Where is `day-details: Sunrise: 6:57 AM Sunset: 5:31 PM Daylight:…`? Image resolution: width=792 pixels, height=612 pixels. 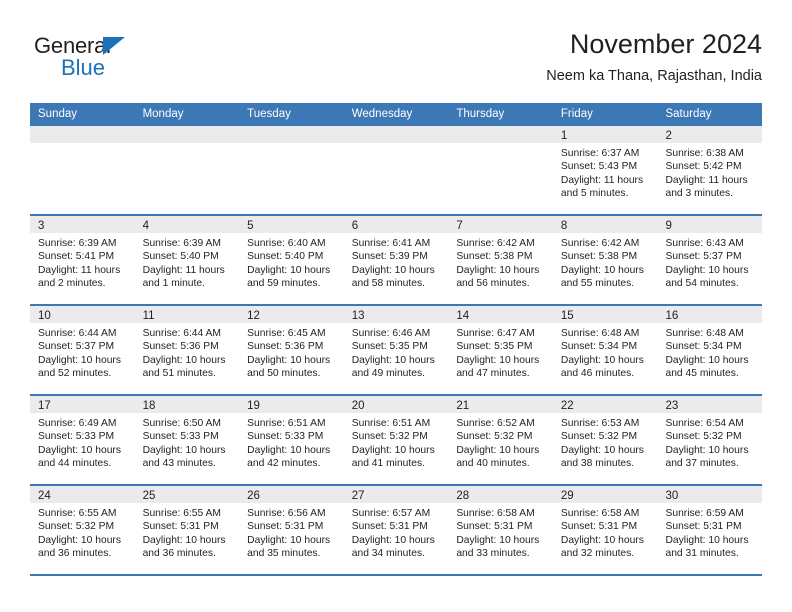 day-details: Sunrise: 6:57 AM Sunset: 5:31 PM Daylight:… is located at coordinates (396, 532).